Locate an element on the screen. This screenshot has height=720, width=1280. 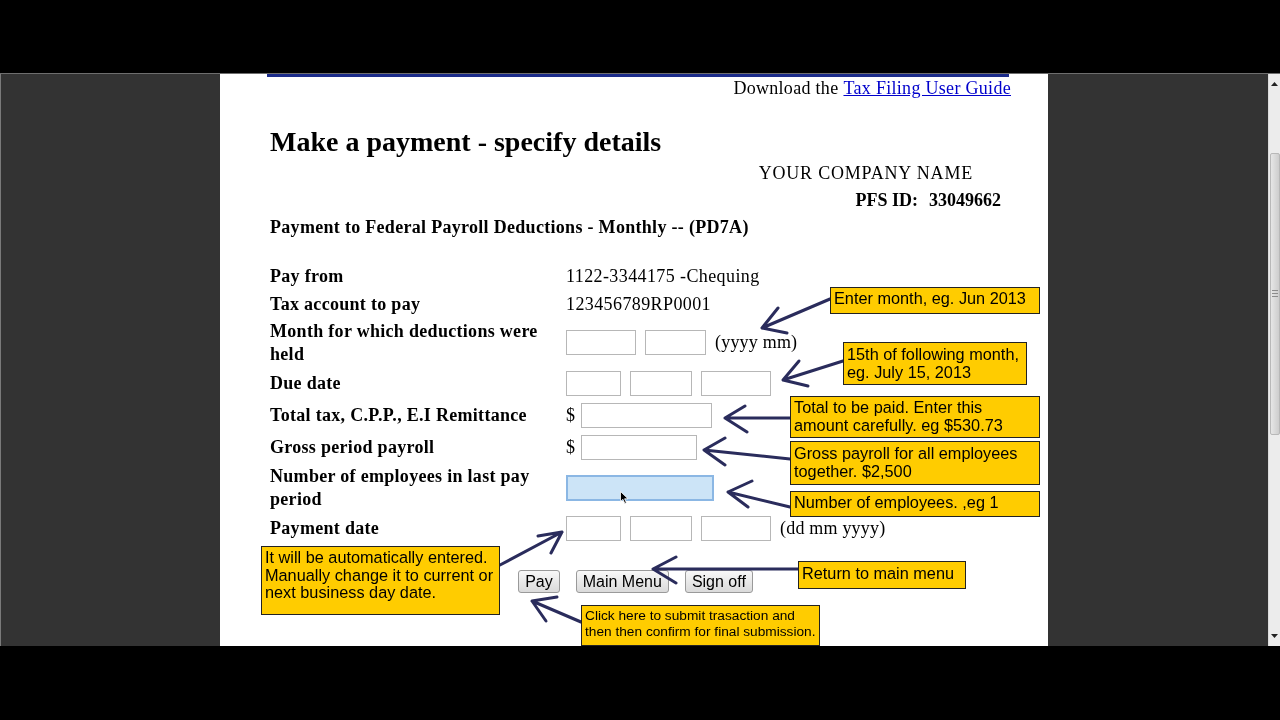
format-hint: (yyyy mm) is located at coordinates (756, 342).